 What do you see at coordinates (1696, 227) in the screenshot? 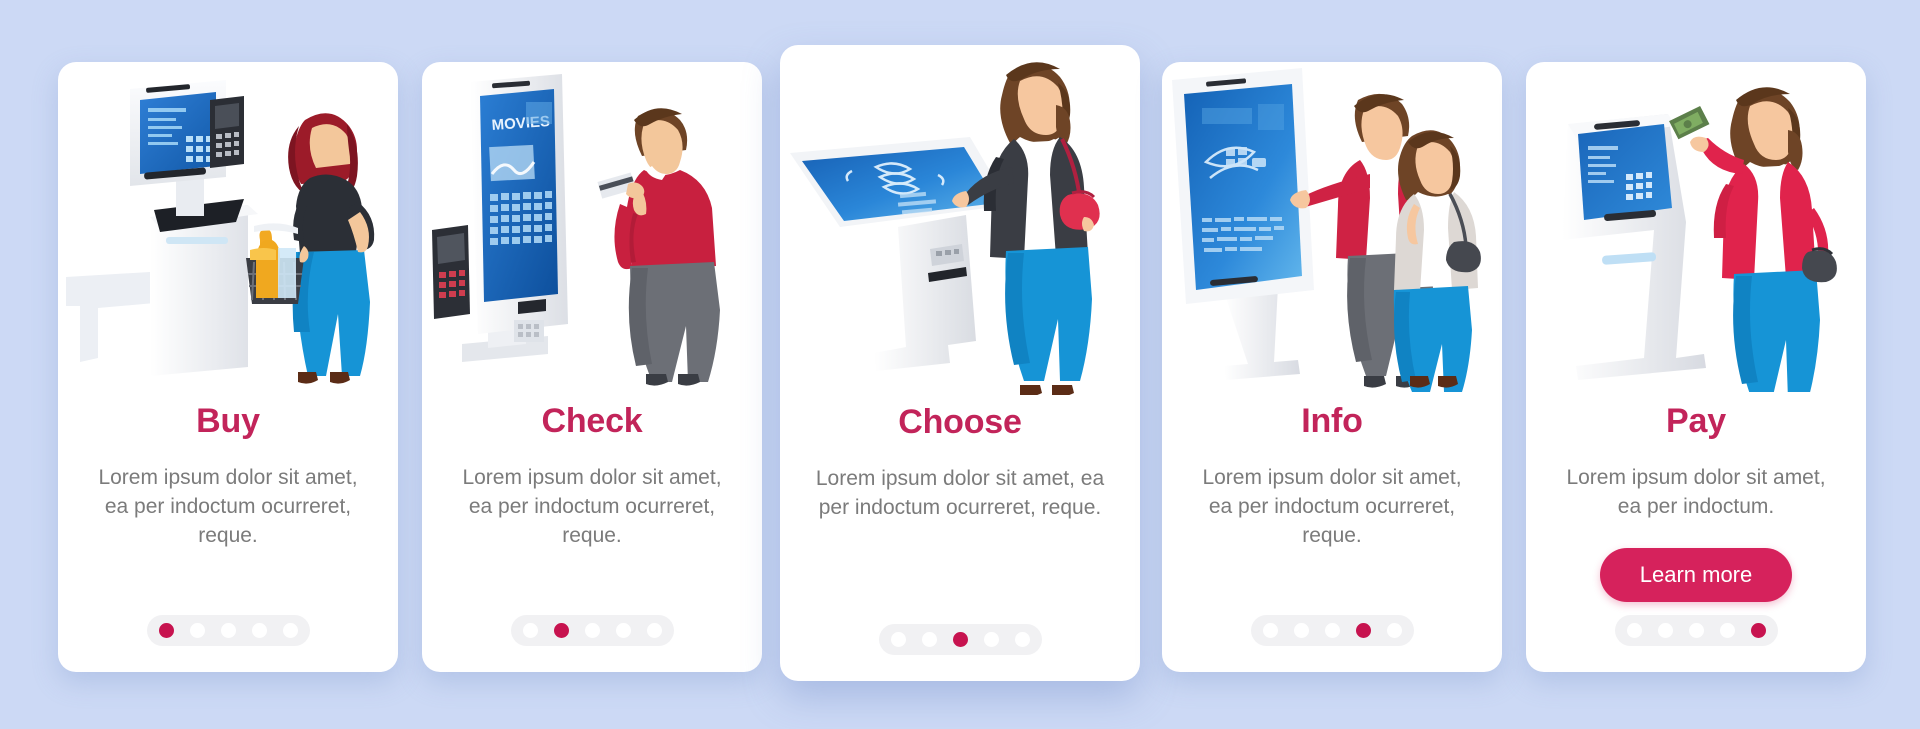
I see `illustration-pay` at bounding box center [1696, 227].